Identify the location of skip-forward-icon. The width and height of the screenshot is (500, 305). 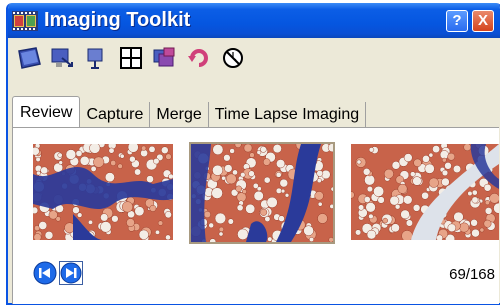
(71, 273).